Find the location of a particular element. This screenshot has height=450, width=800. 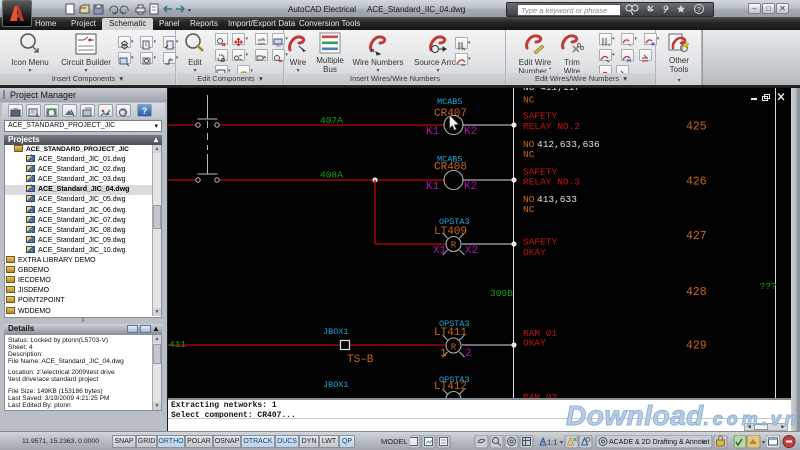

svg-text: LT409 is located at coordinates (450, 232).